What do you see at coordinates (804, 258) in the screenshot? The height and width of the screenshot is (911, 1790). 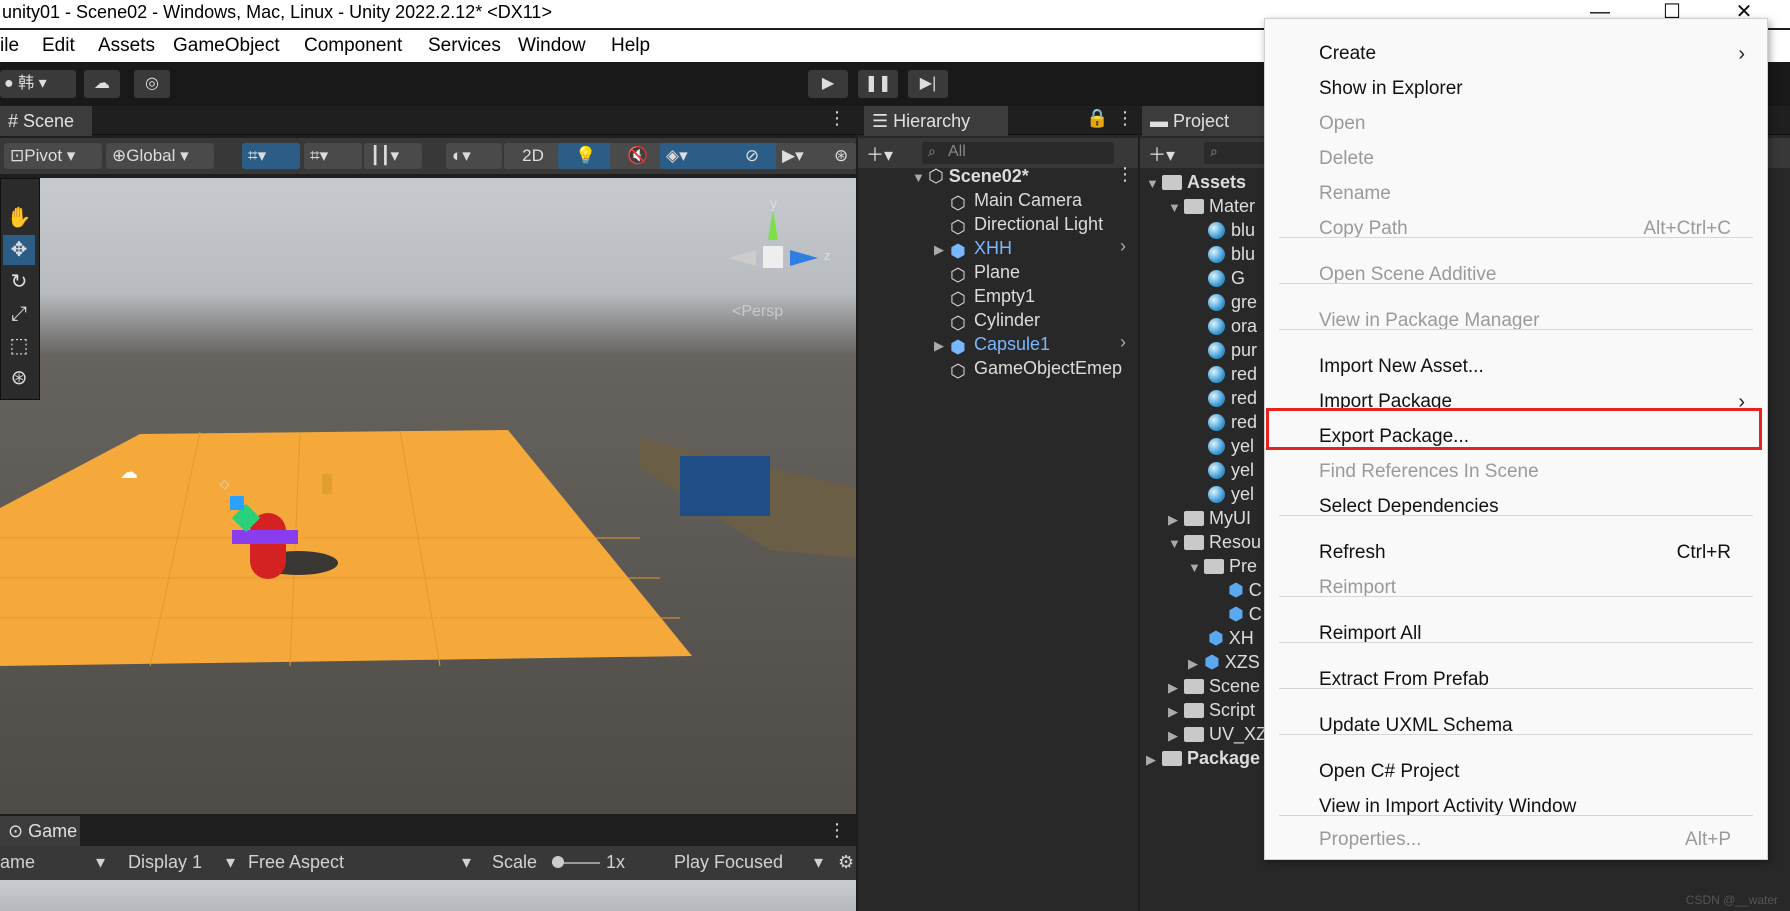 I see `gizmo-z-axis` at bounding box center [804, 258].